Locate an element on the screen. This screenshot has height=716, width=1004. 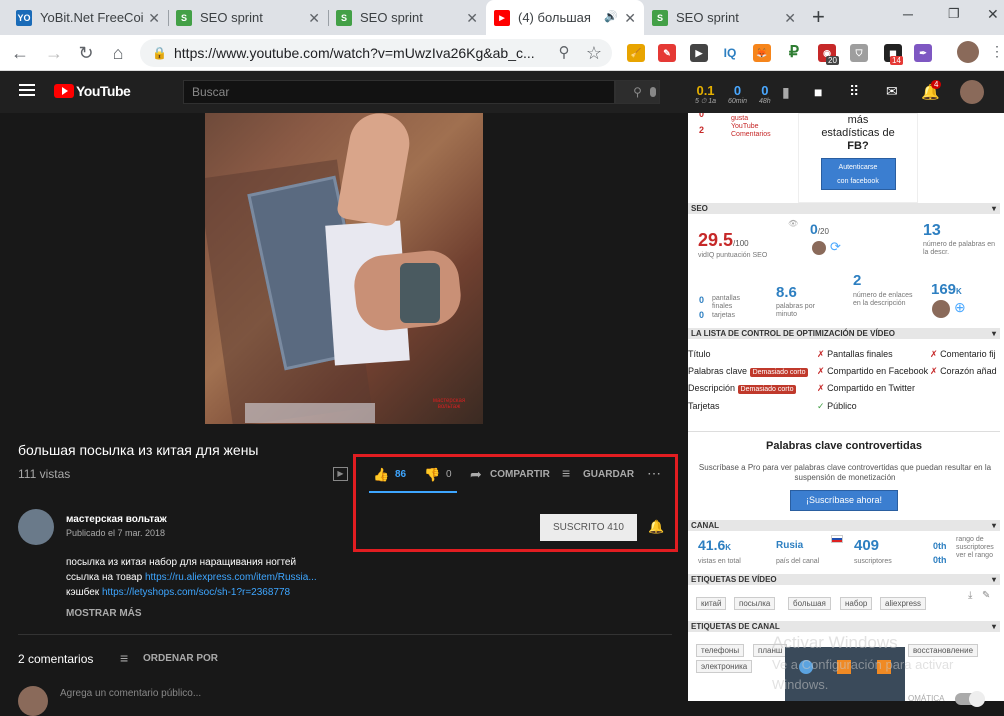
channel-views-label: vistas en total is located at coordinates (719, 561).